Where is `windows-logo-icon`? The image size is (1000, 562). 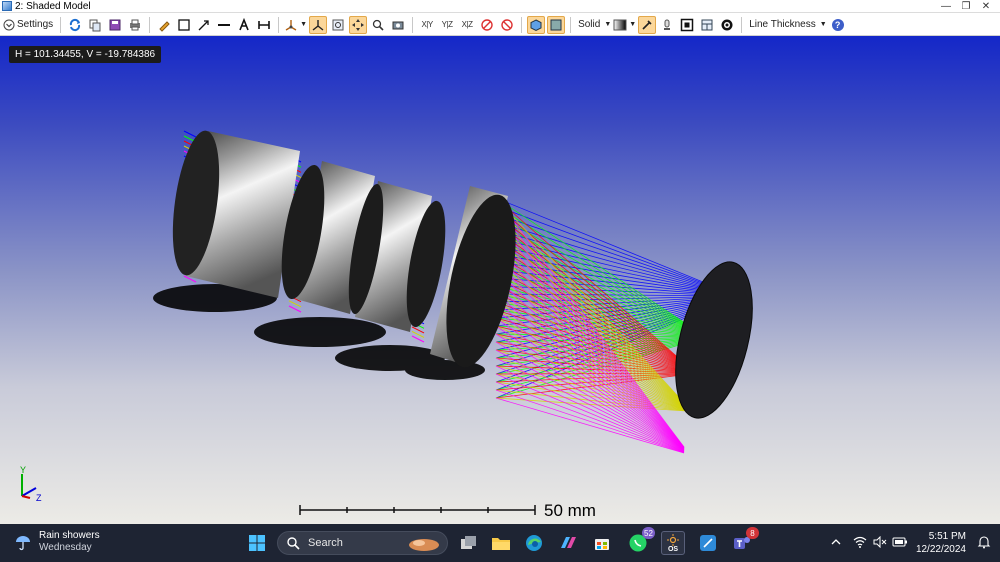 windows-logo-icon is located at coordinates (257, 543).